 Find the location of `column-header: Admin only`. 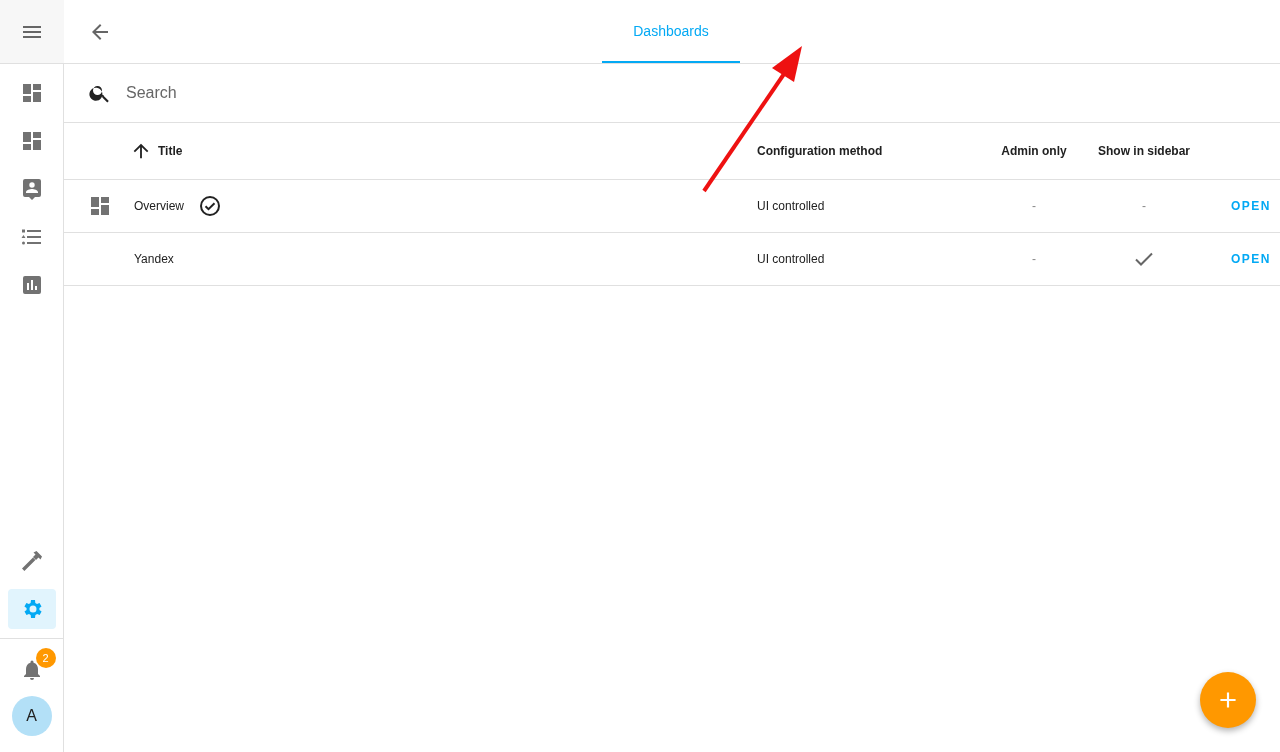

column-header: Admin only is located at coordinates (1034, 151).